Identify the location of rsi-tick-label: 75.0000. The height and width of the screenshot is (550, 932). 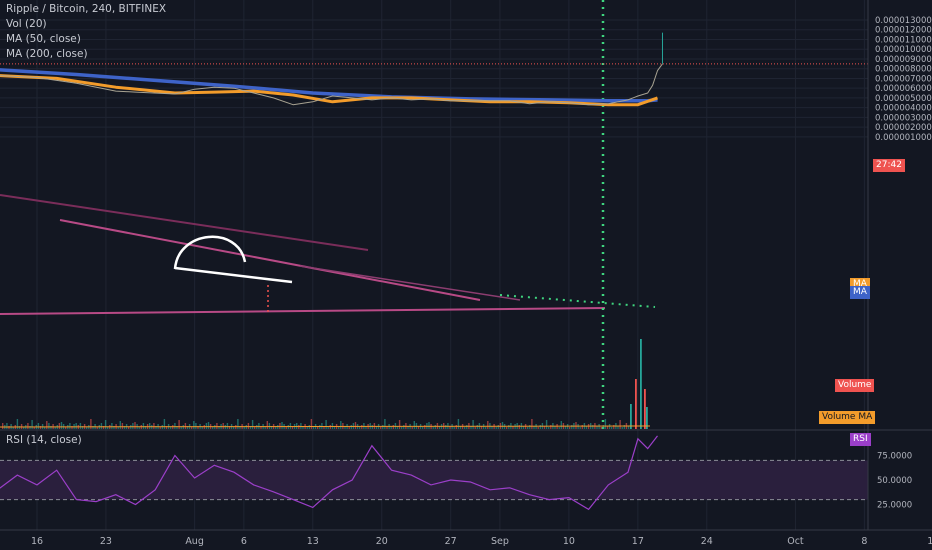
(894, 457).